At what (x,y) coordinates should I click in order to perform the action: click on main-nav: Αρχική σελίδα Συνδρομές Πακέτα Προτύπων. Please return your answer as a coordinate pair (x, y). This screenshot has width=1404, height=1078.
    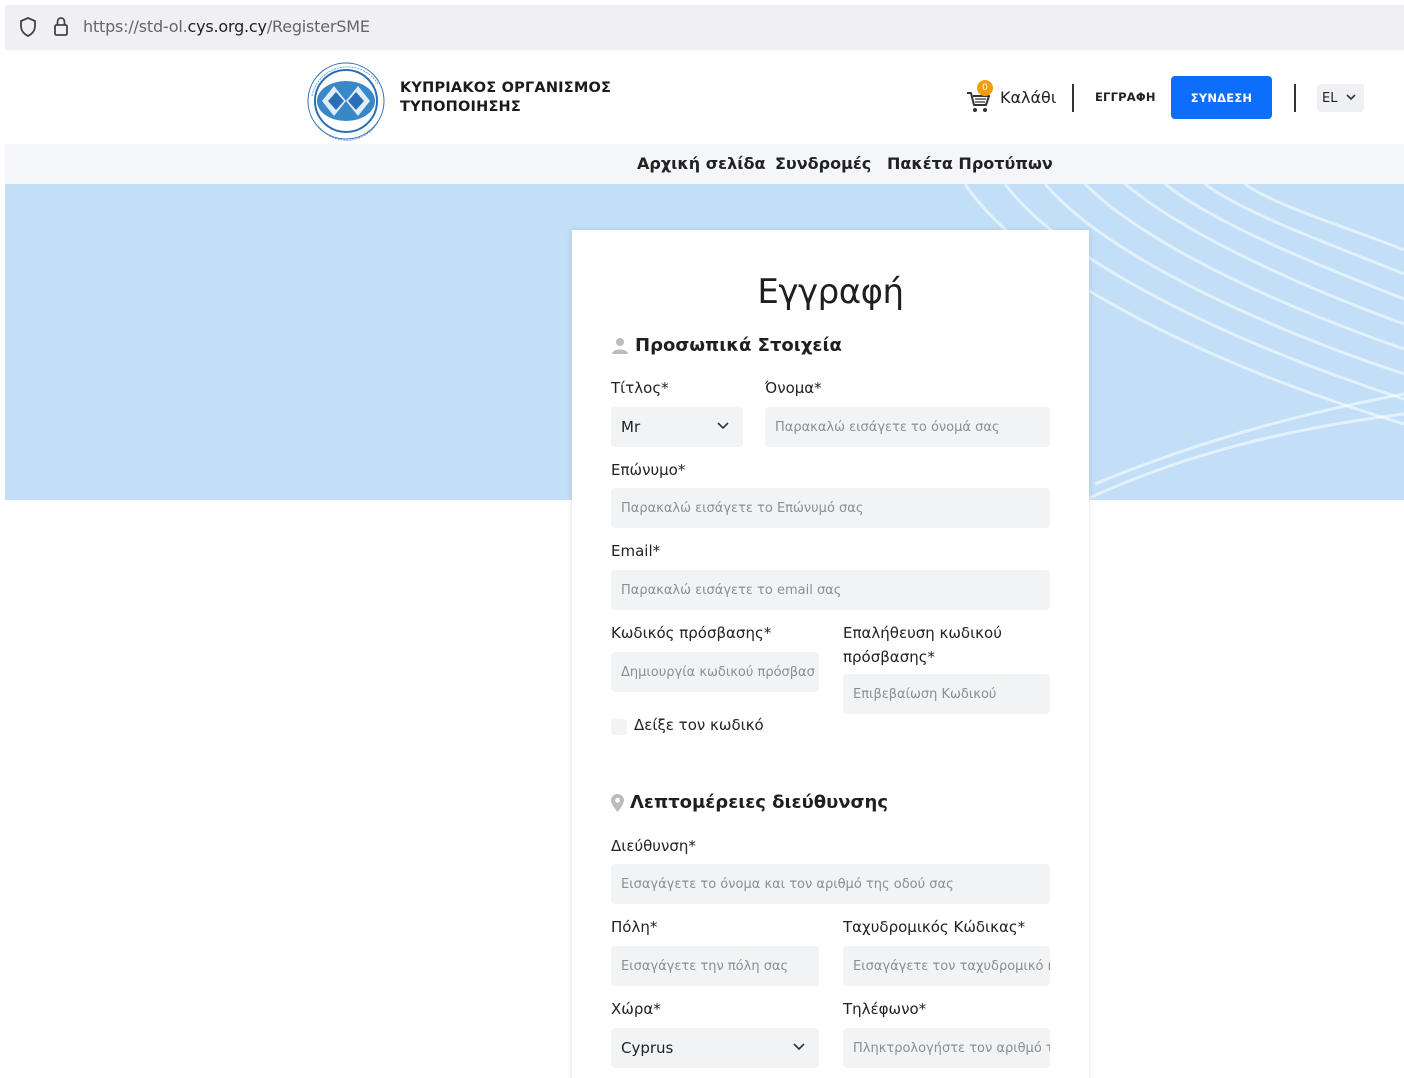
    Looking at the image, I should click on (704, 164).